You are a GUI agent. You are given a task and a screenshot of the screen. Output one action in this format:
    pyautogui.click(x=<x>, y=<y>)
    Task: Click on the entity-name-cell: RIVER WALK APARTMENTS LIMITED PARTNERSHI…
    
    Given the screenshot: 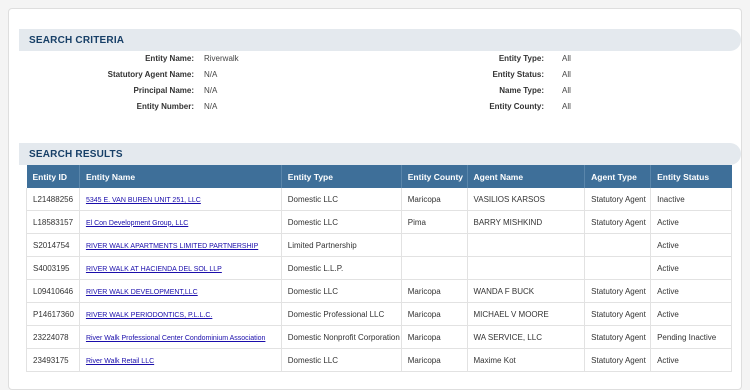 What is the action you would take?
    pyautogui.click(x=180, y=245)
    